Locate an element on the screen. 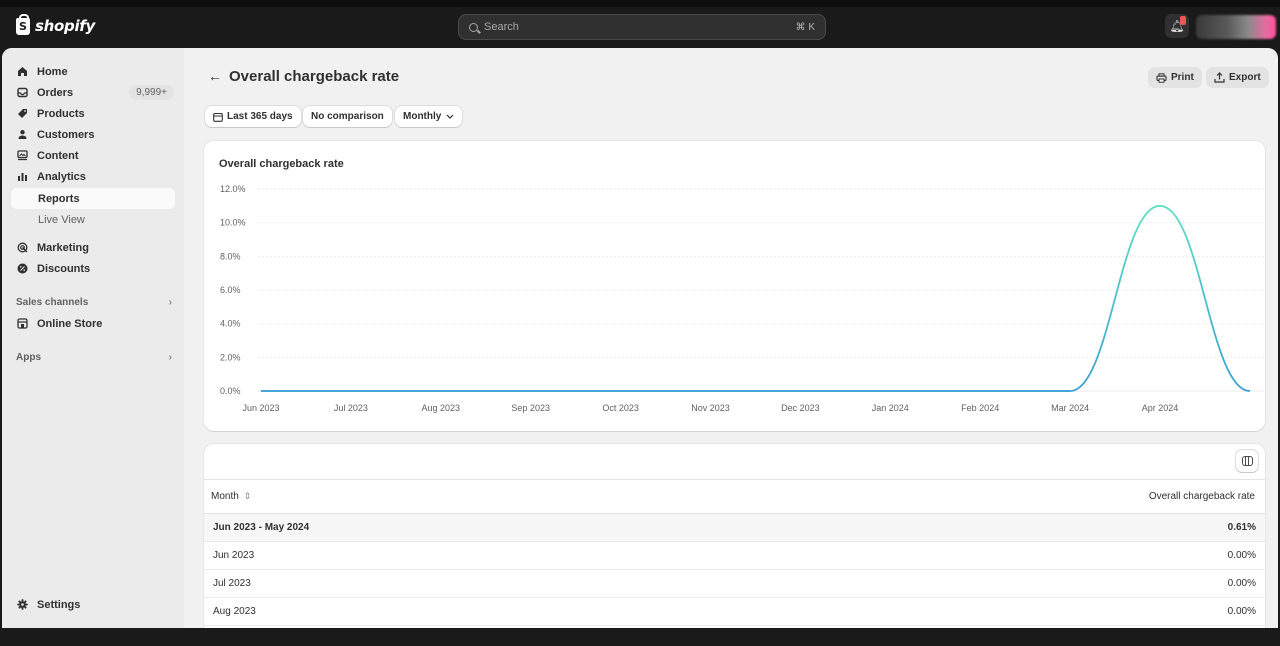 This screenshot has height=646, width=1280. top-bar: S shopify Search ⌘ K 🔔︎ is located at coordinates (640, 24).